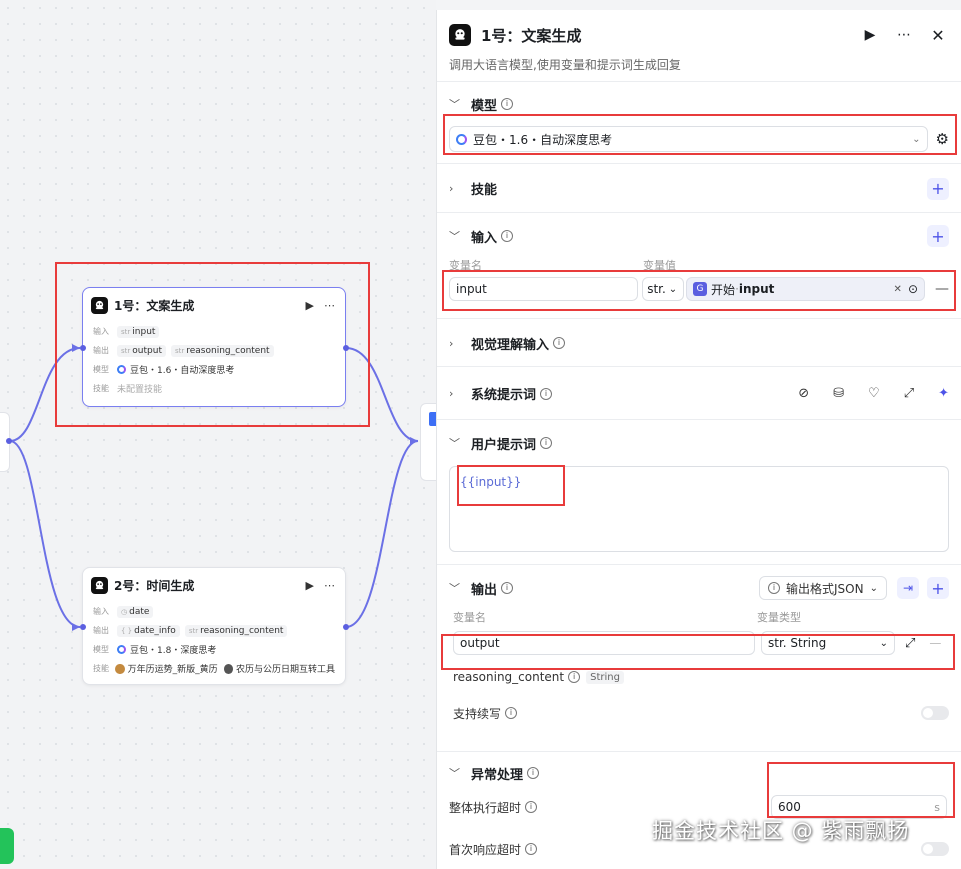 This screenshot has height=869, width=961. I want to click on section-system-prompt: › 系统提示词 i ⊘ ⛁ ♡ ⤢ ✦, so click(699, 393).